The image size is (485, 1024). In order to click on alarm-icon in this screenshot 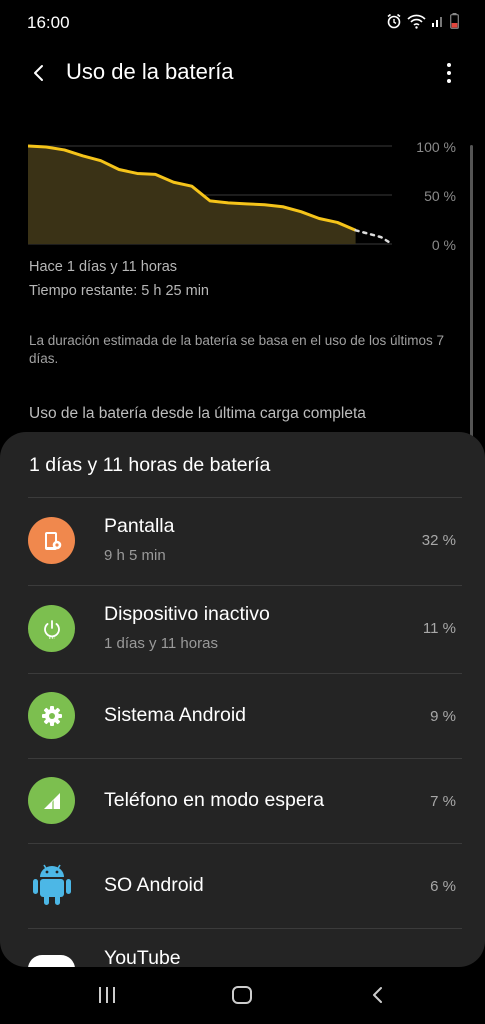, I will do `click(394, 23)`.